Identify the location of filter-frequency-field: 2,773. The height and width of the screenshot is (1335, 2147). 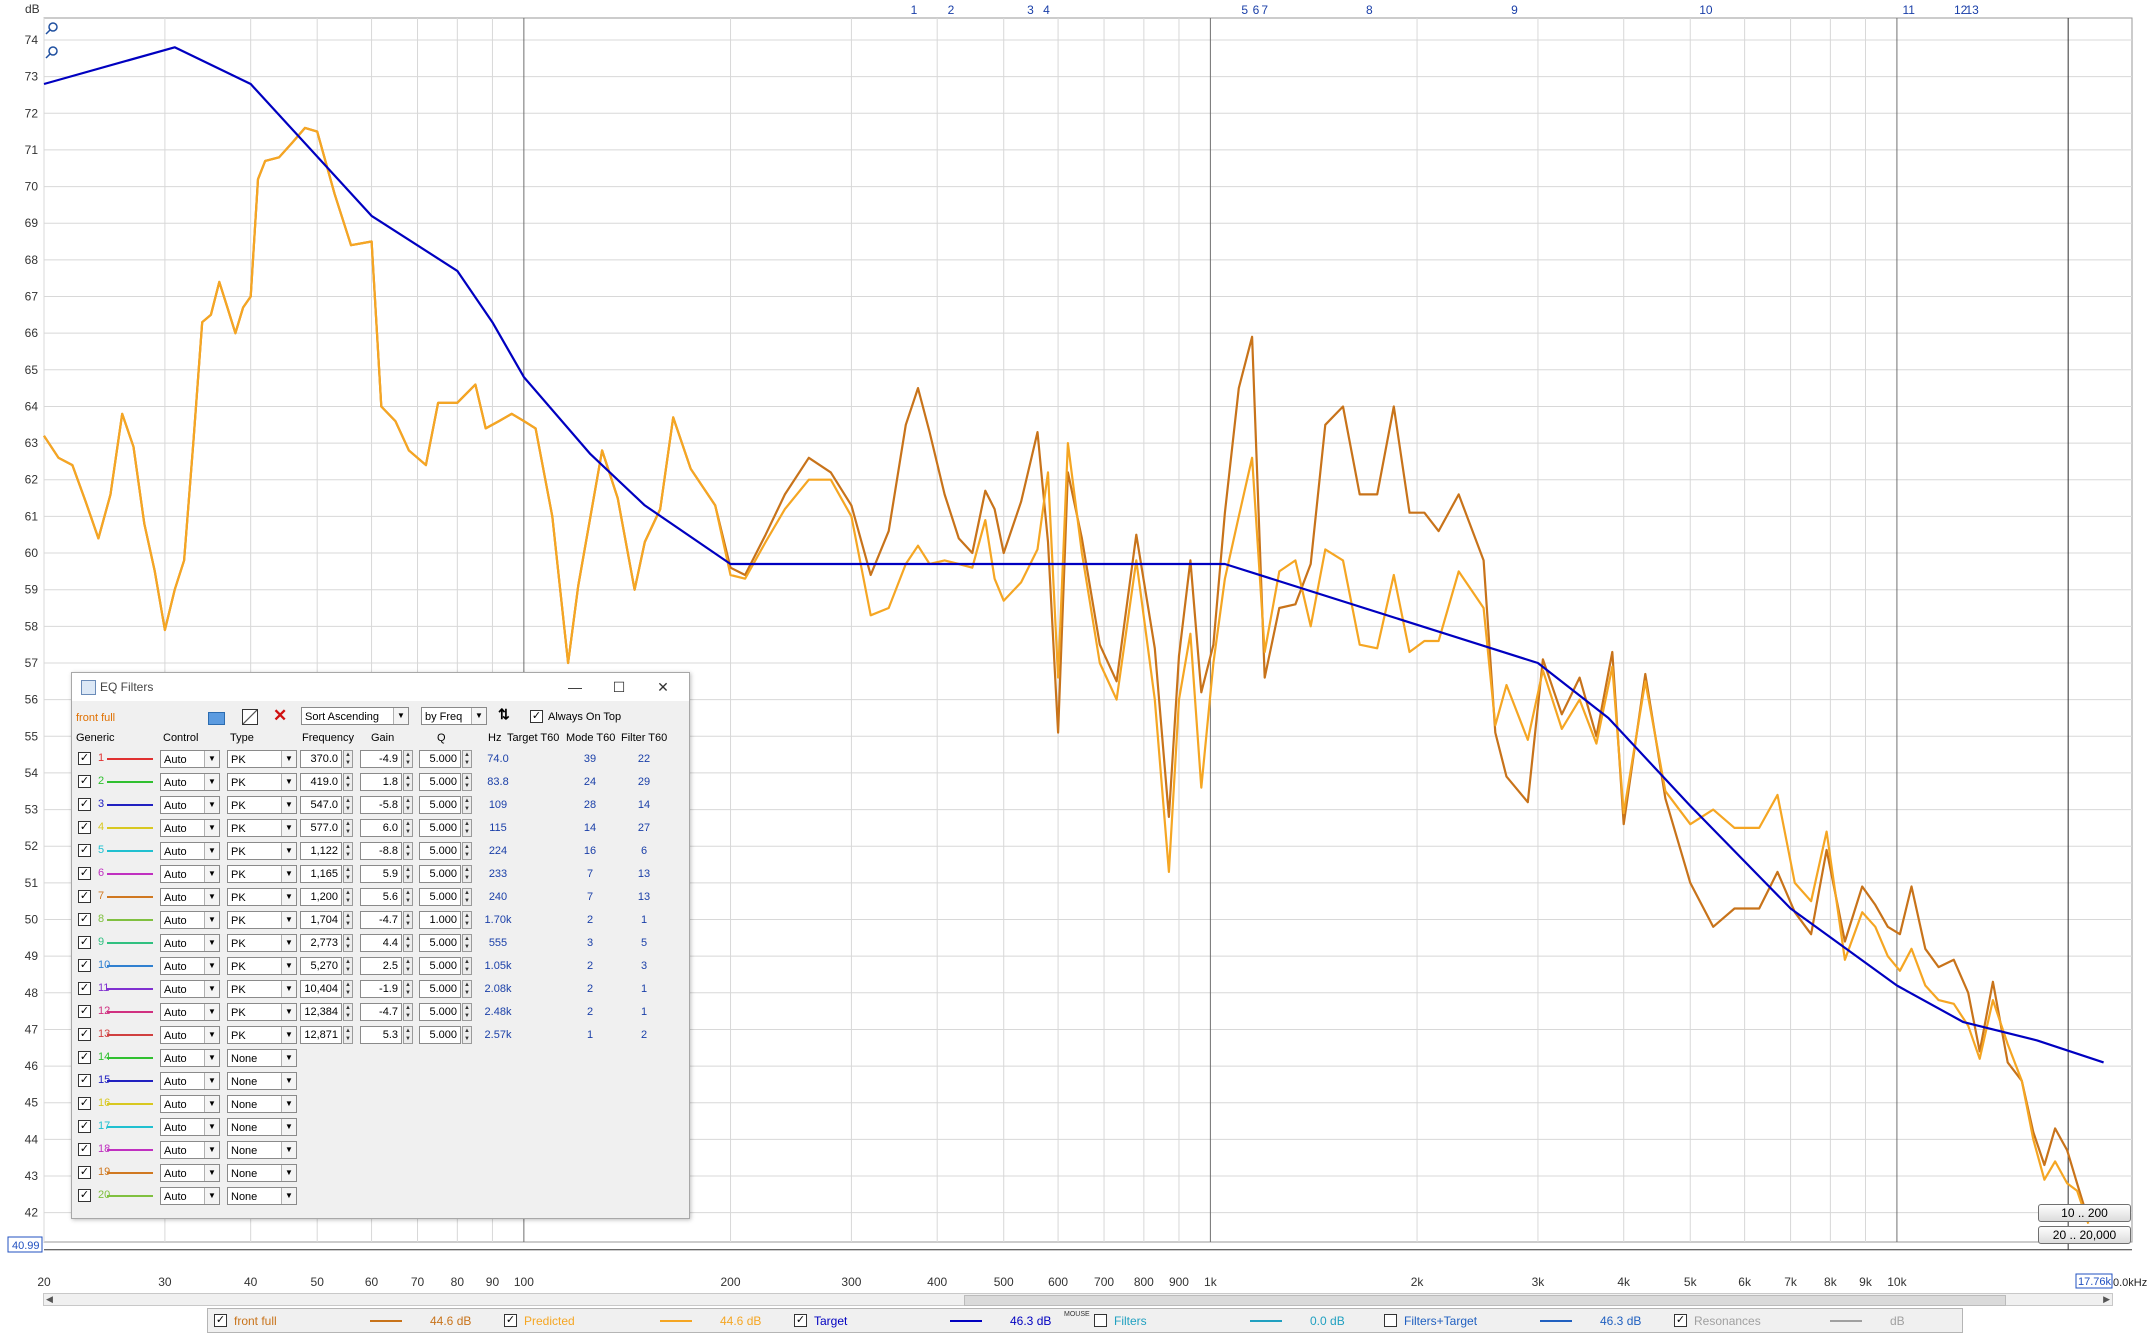
(321, 943).